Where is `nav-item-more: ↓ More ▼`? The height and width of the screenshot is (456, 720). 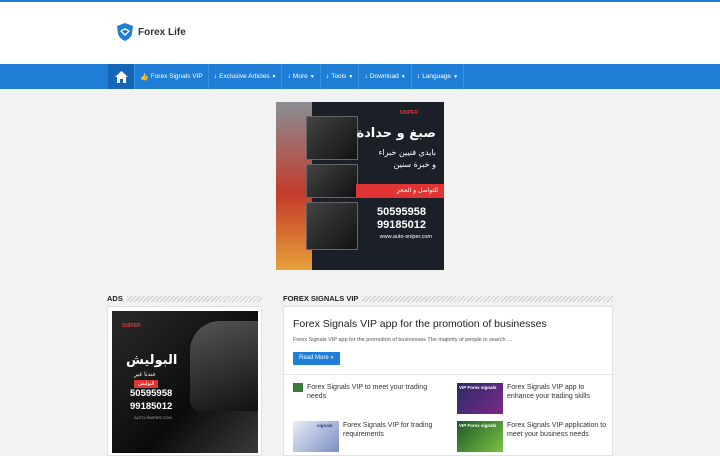 nav-item-more: ↓ More ▼ is located at coordinates (300, 76).